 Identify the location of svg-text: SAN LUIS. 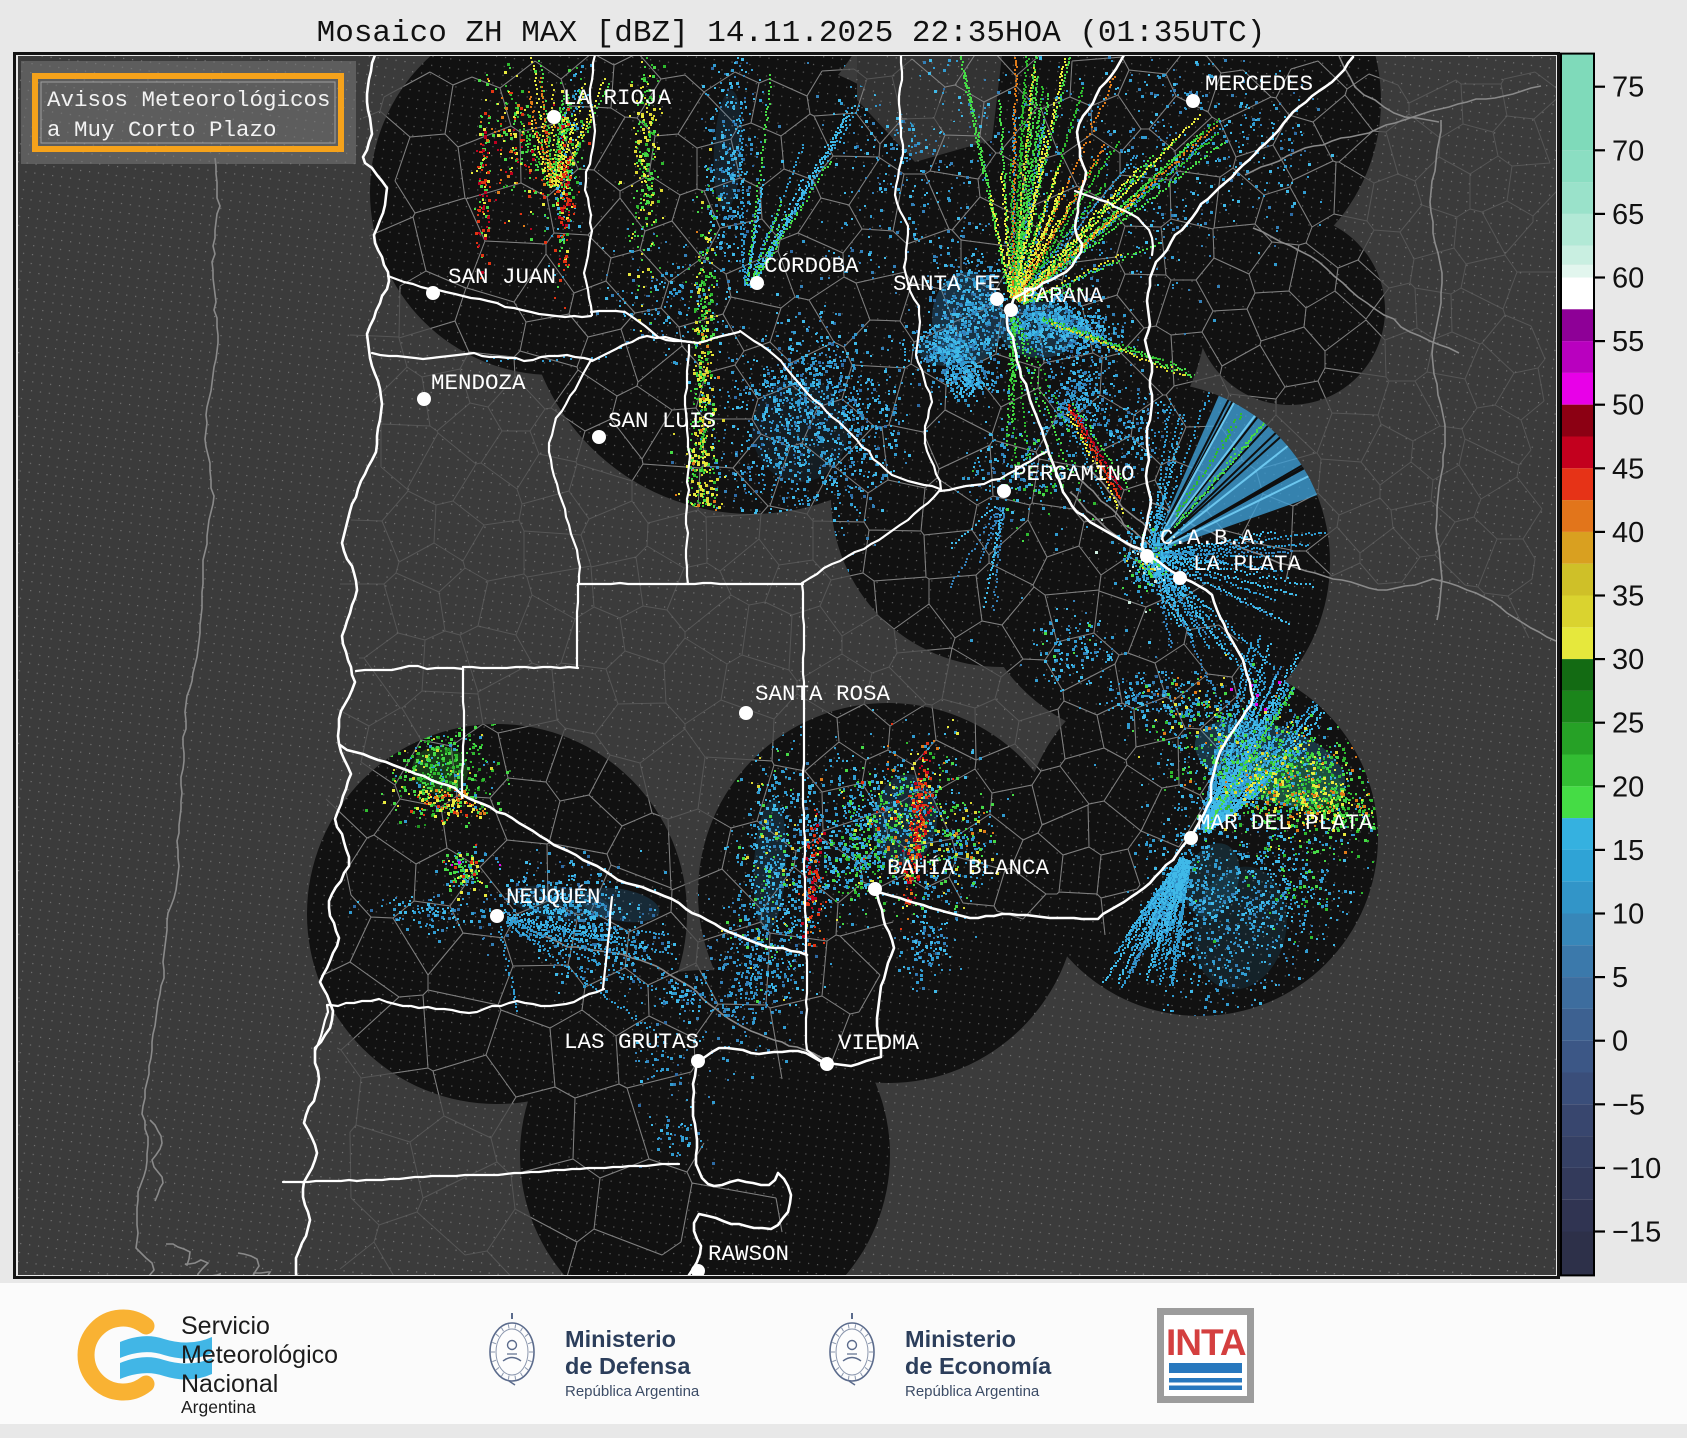
(662, 421).